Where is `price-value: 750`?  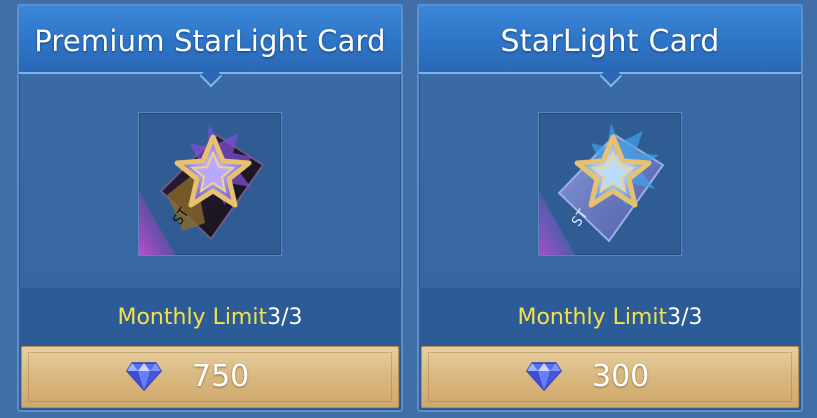 price-value: 750 is located at coordinates (221, 376).